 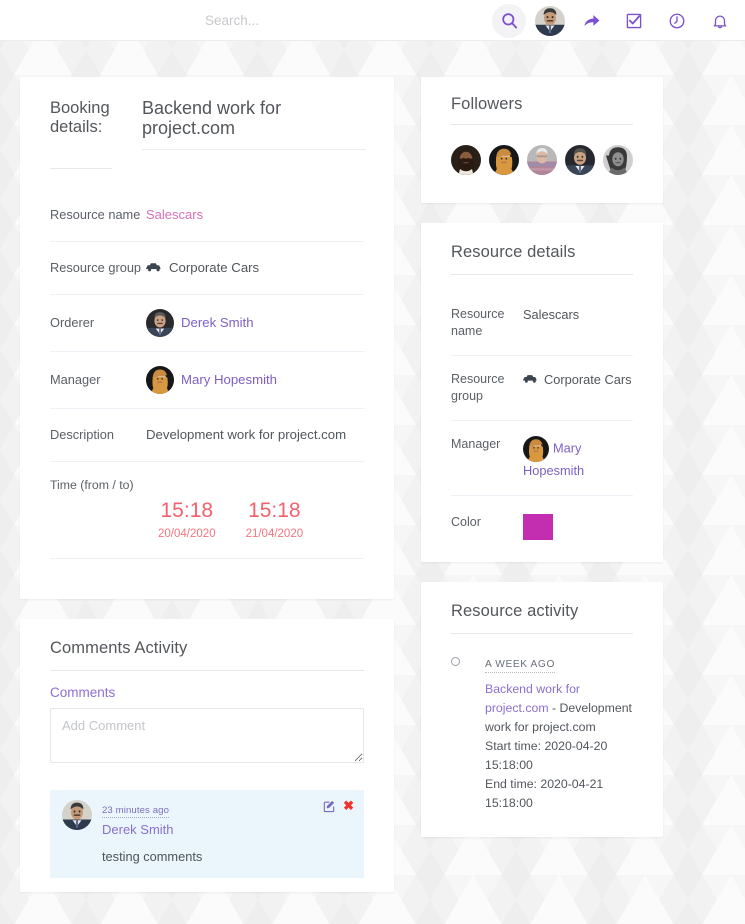 I want to click on row-value: Derek Smith, so click(x=200, y=322).